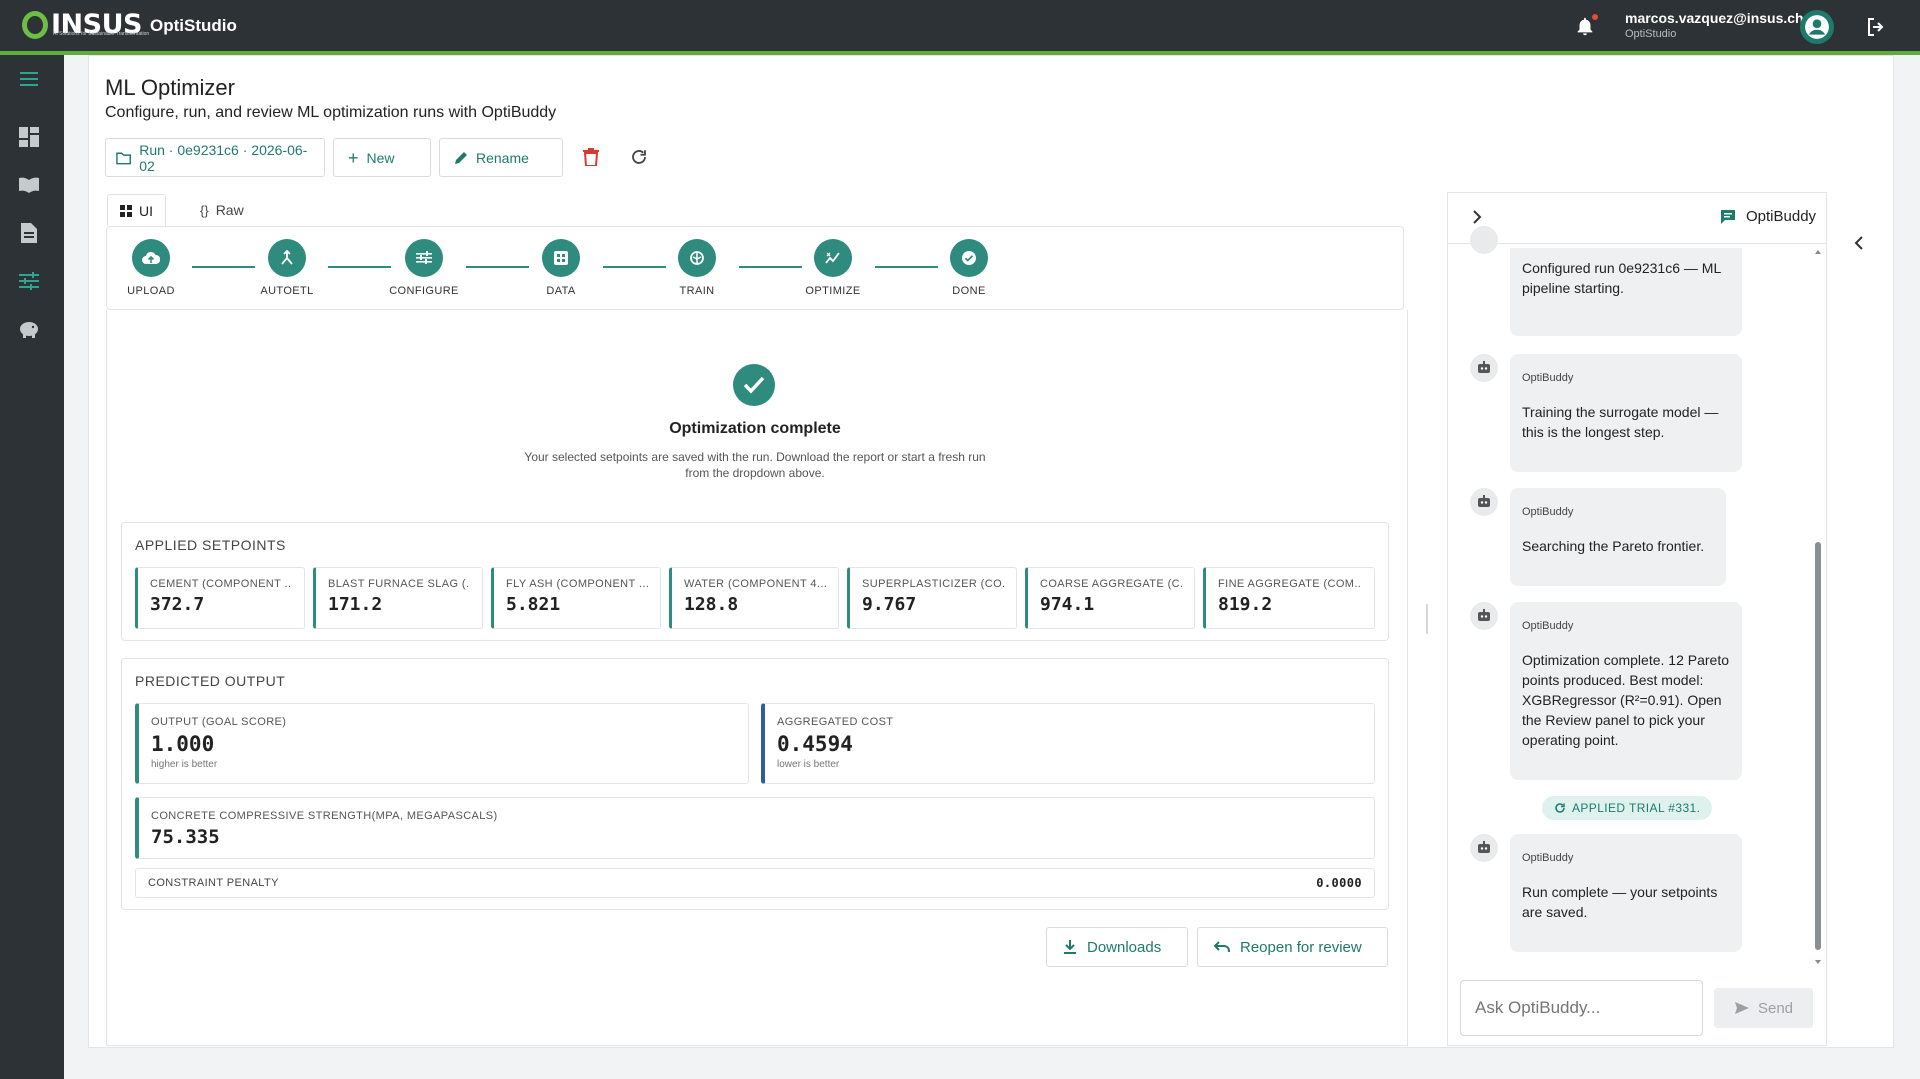 The width and height of the screenshot is (1920, 1079). Describe the element at coordinates (1289, 598) in the screenshot. I see `setpoint-card: FINE AGGREGATE (COM... 819.2` at that location.